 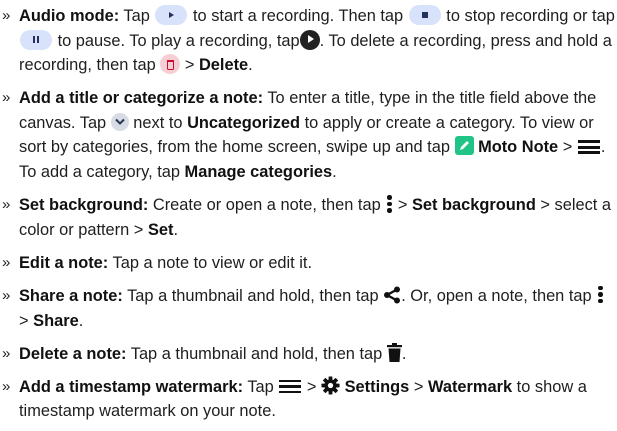 What do you see at coordinates (64, 262) in the screenshot?
I see `item-title: Edit a note:` at bounding box center [64, 262].